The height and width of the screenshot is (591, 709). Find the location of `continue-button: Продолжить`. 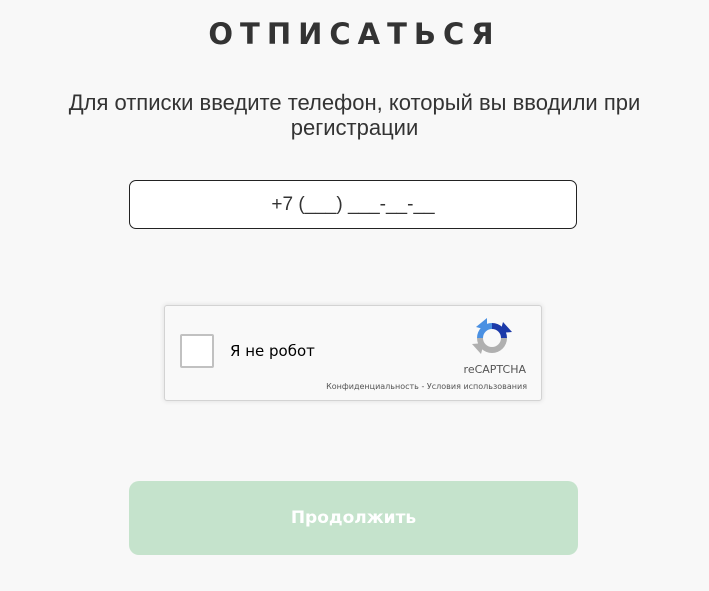

continue-button: Продолжить is located at coordinates (353, 518).